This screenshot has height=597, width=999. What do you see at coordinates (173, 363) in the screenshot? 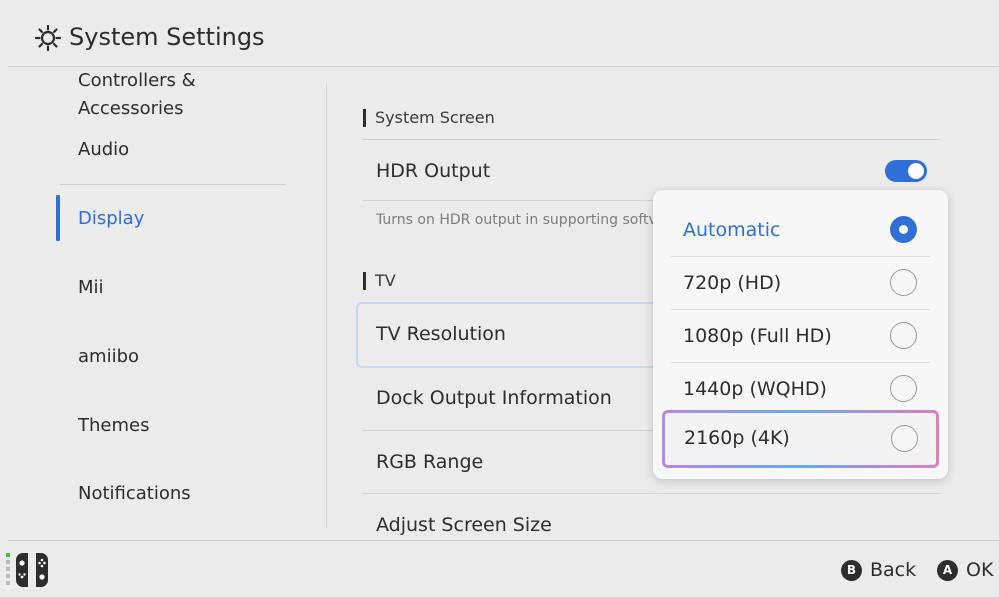
I see `sidebar-item-amiibo: amiibo` at bounding box center [173, 363].